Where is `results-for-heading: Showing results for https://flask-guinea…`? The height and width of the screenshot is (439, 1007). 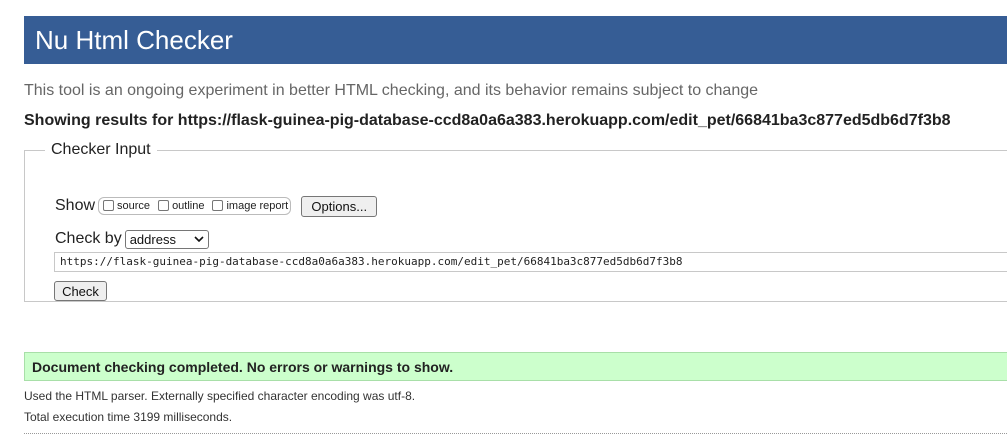
results-for-heading: Showing results for https://flask-guinea… is located at coordinates (487, 120).